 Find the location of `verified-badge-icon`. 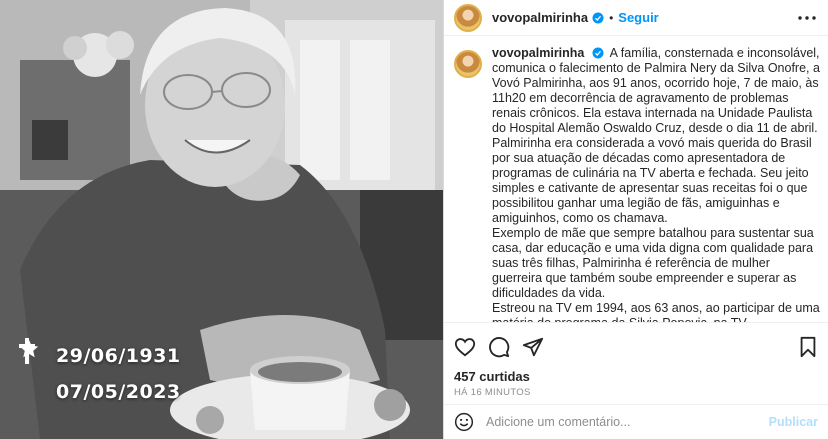

verified-badge-icon is located at coordinates (598, 18).